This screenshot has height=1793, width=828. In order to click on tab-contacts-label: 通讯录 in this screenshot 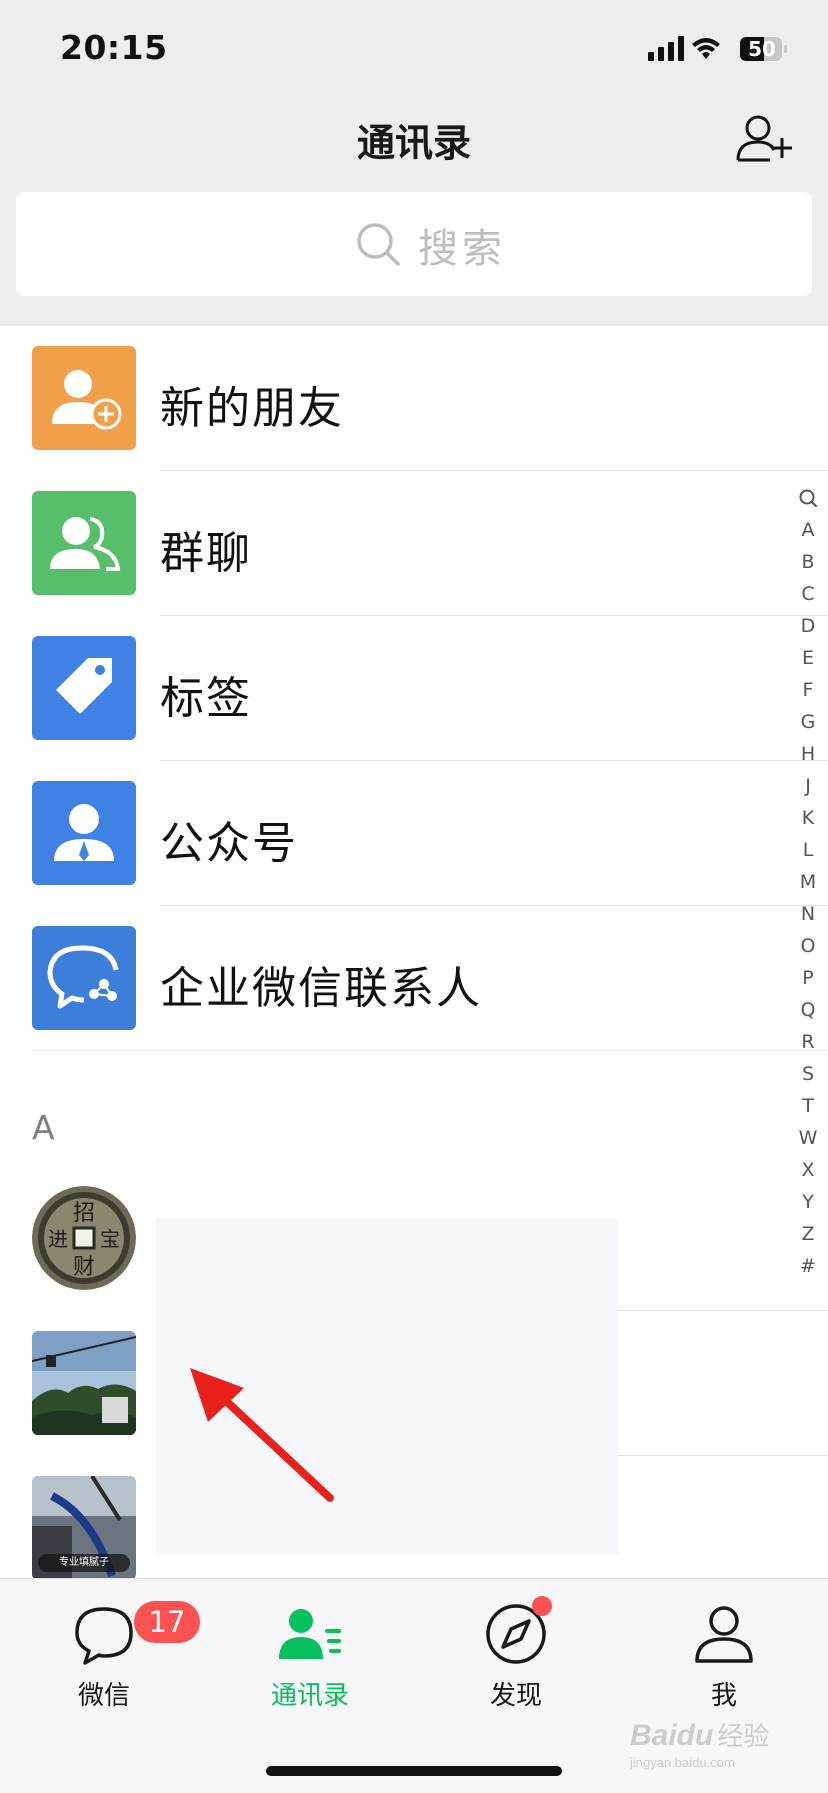, I will do `click(309, 1696)`.